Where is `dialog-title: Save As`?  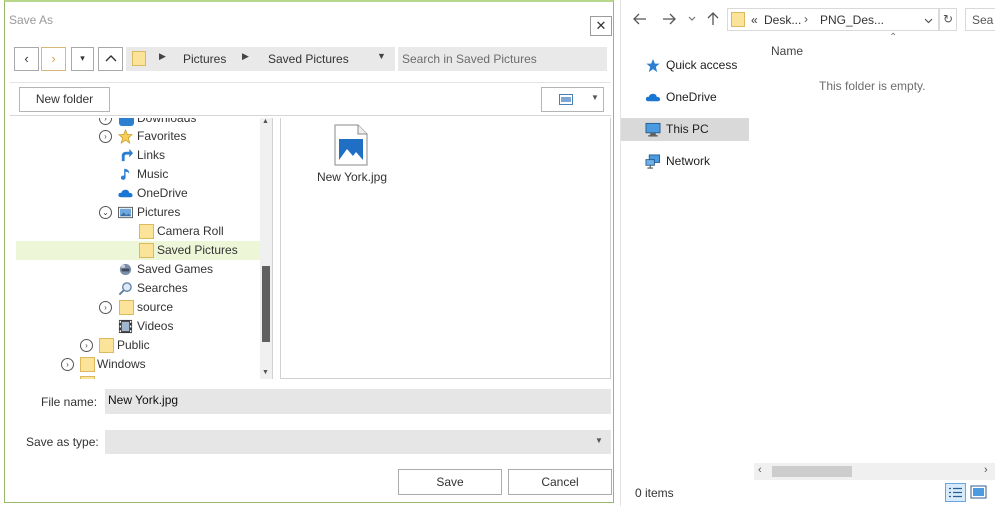
dialog-title: Save As is located at coordinates (31, 20).